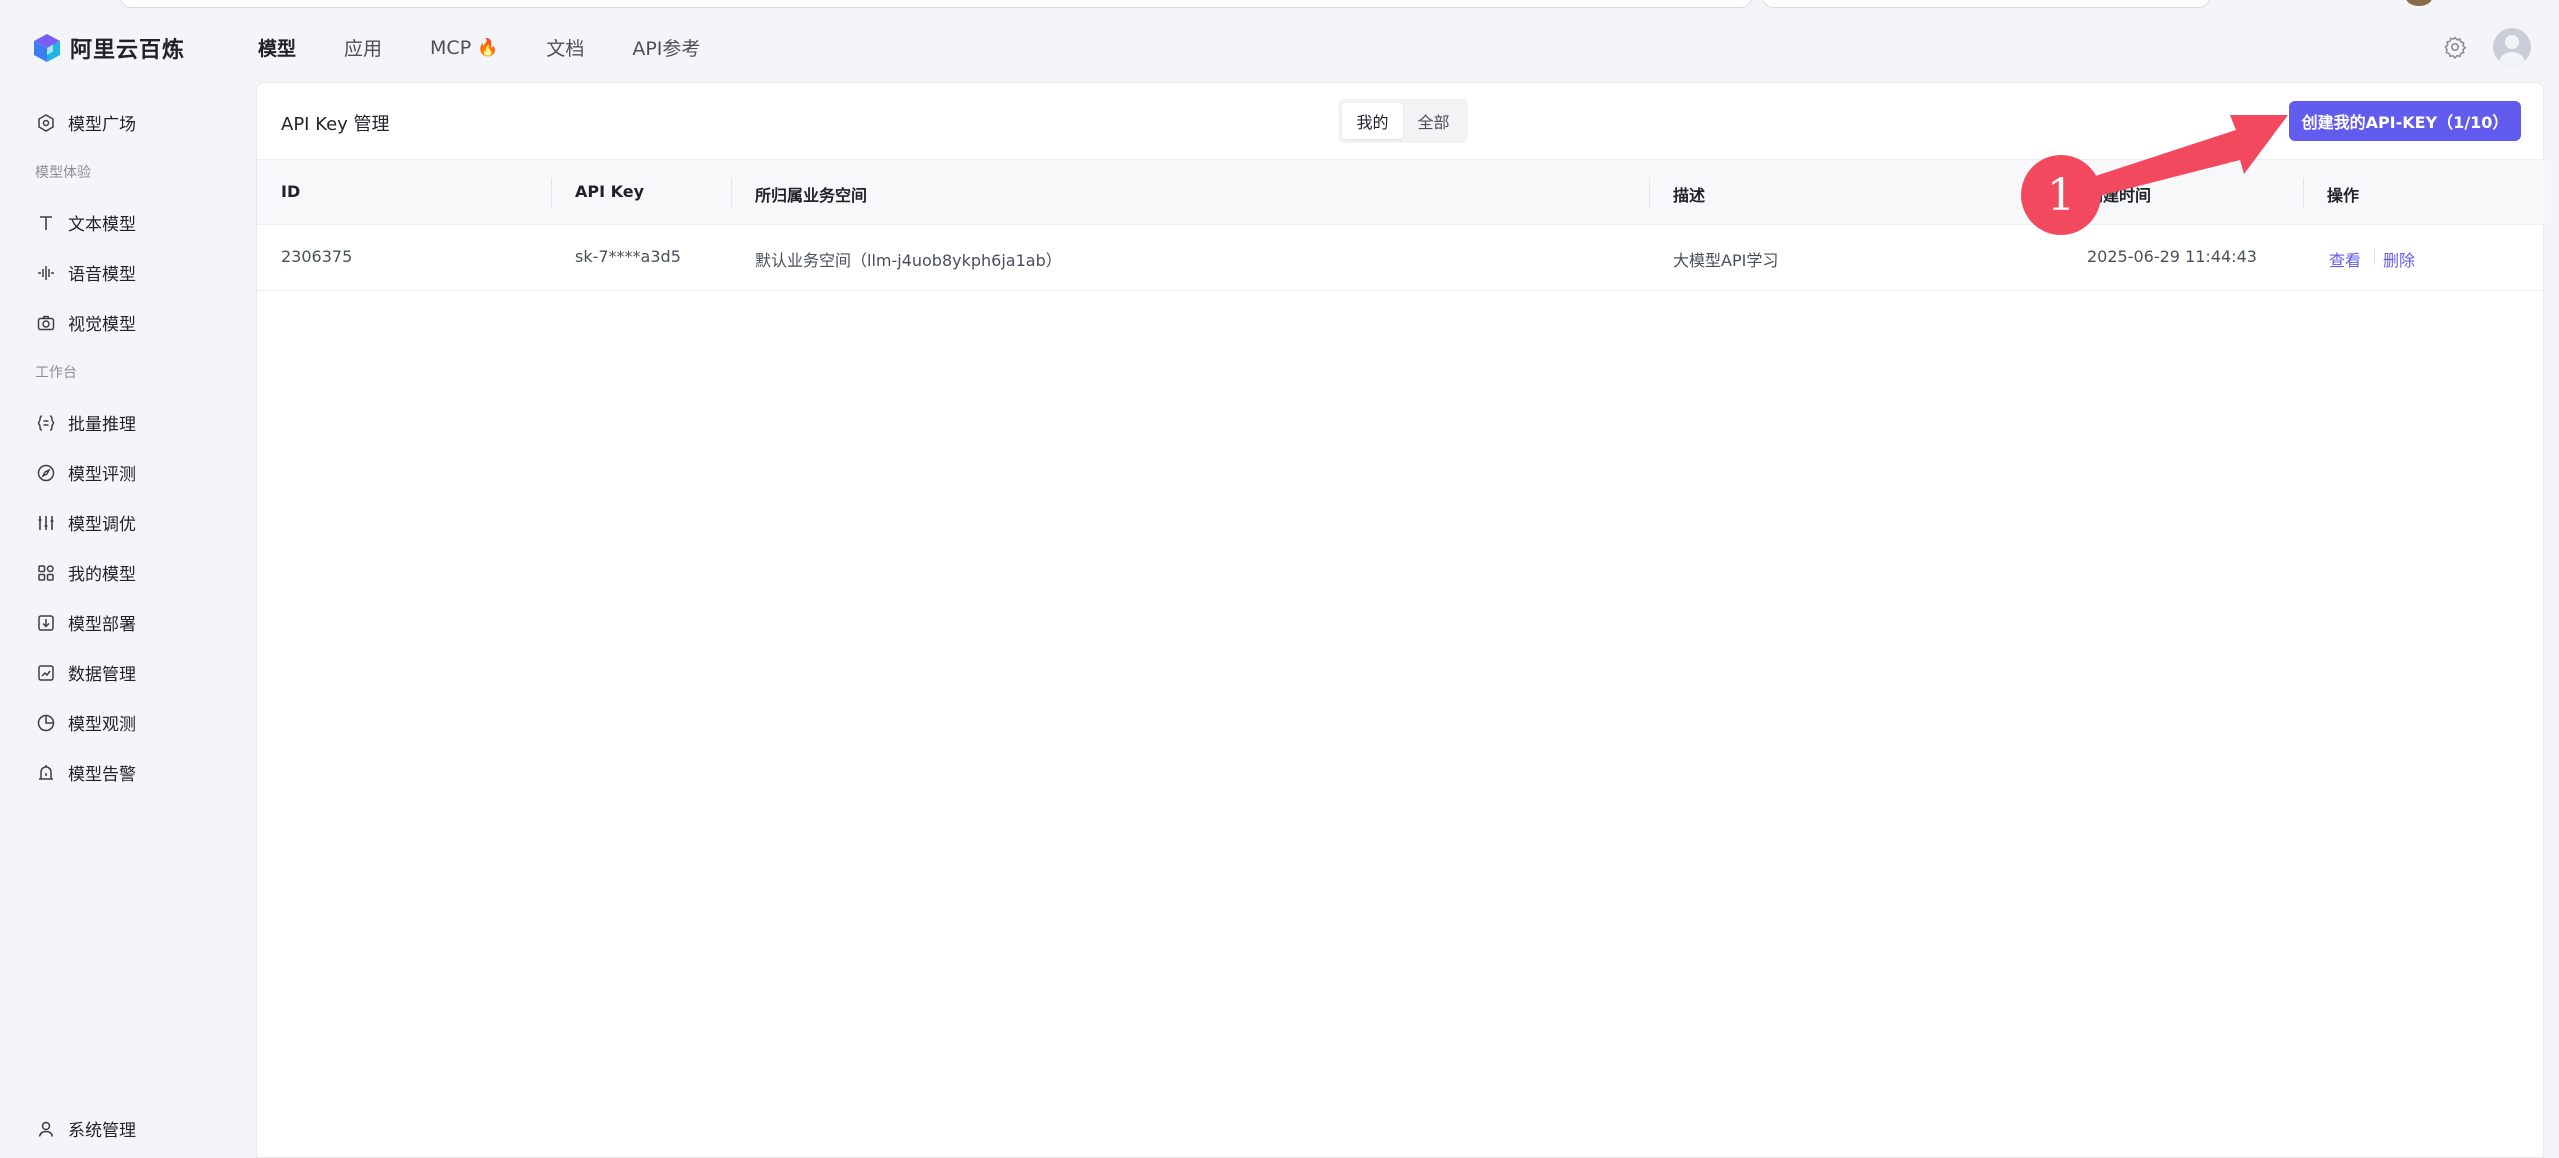 This screenshot has width=2559, height=1158. What do you see at coordinates (102, 225) in the screenshot?
I see `sidebar-item-label: 文本模型` at bounding box center [102, 225].